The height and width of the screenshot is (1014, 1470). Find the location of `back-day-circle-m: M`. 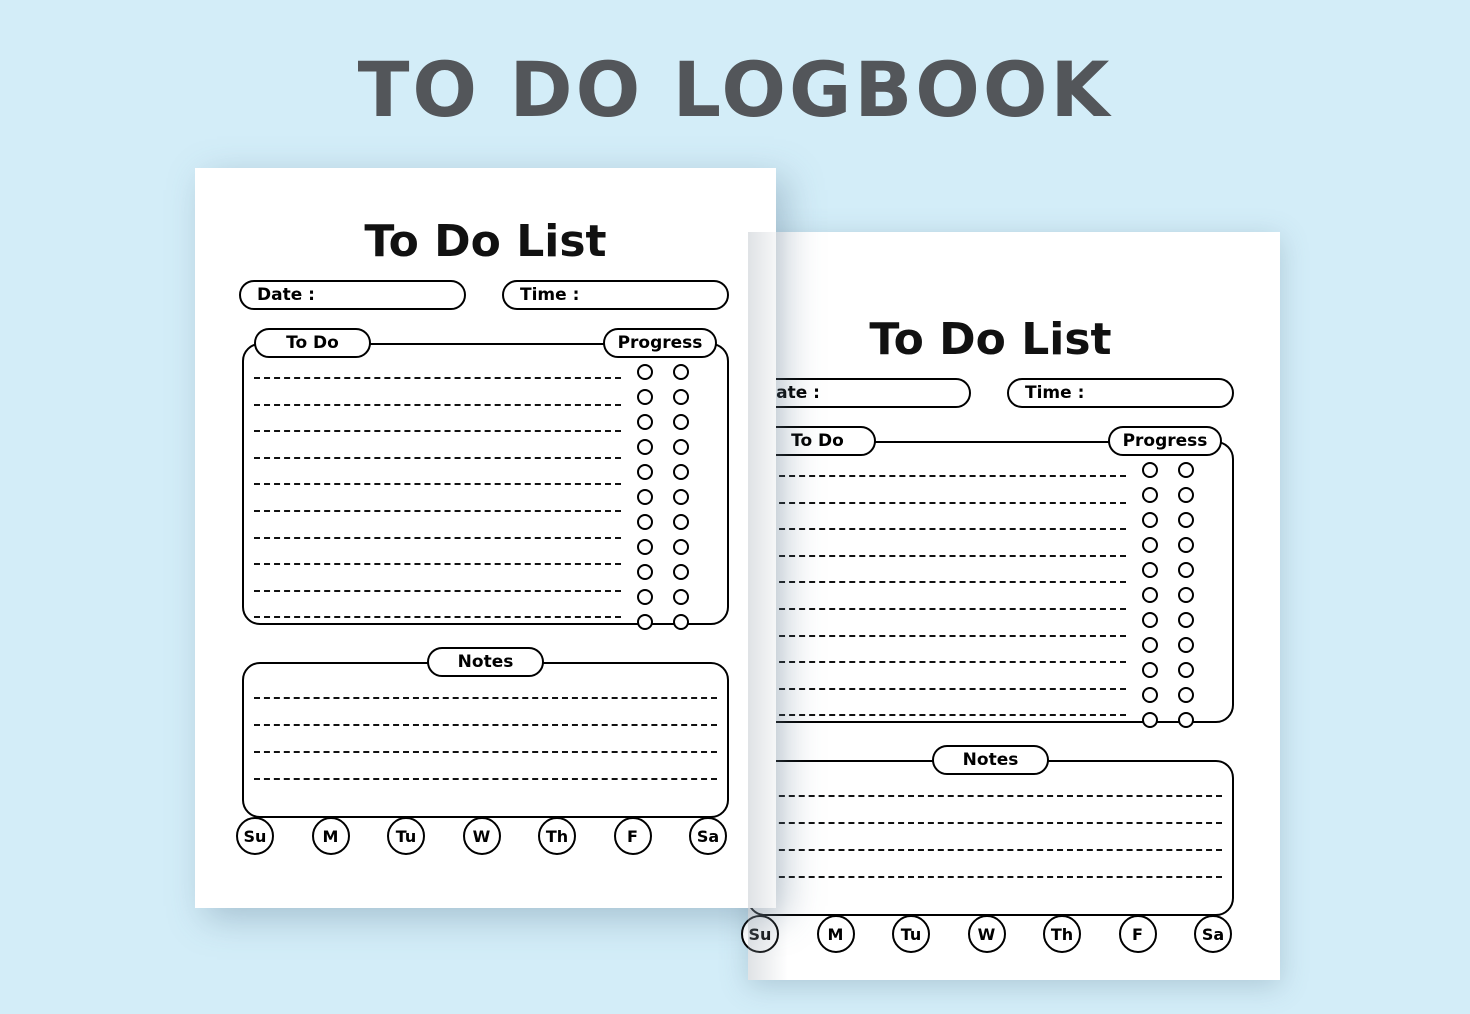

back-day-circle-m: M is located at coordinates (835, 934).